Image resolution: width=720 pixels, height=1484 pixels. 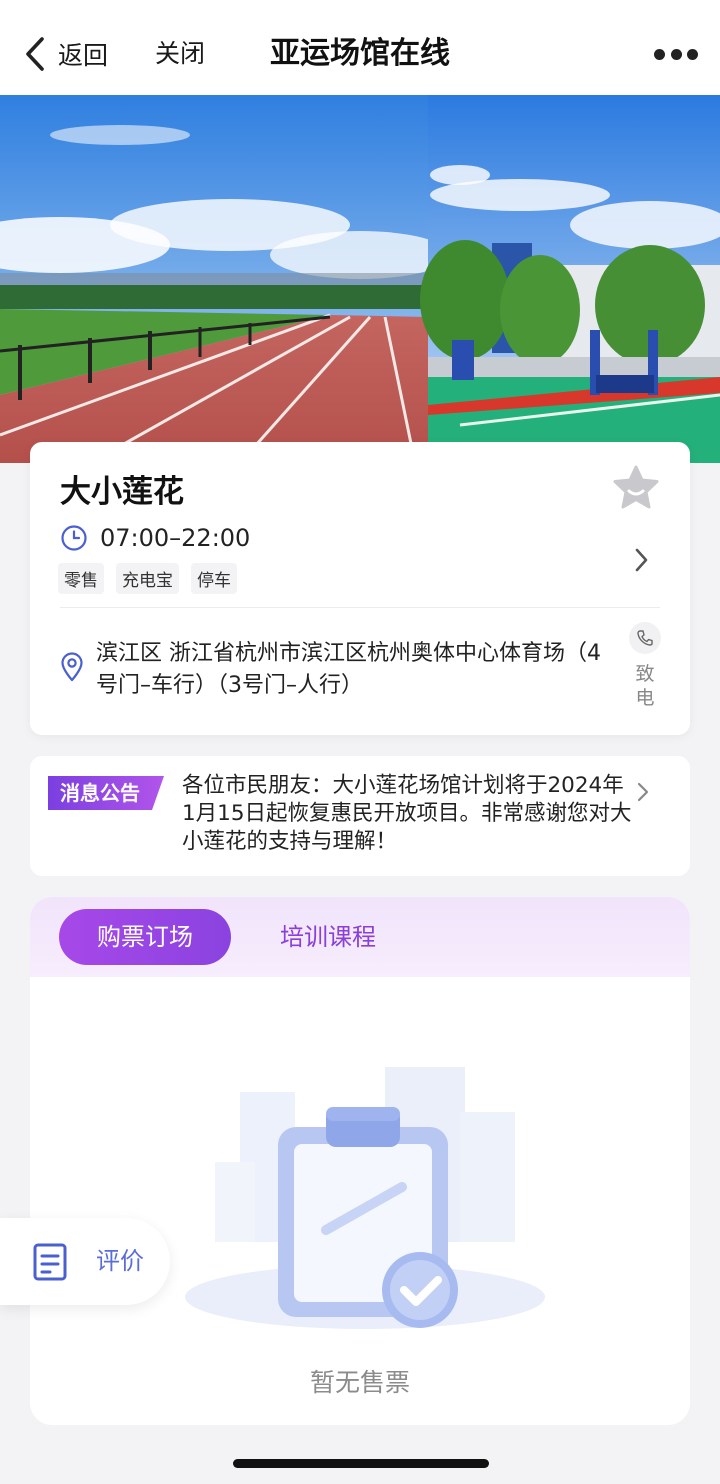 What do you see at coordinates (360, 607) in the screenshot?
I see `divider` at bounding box center [360, 607].